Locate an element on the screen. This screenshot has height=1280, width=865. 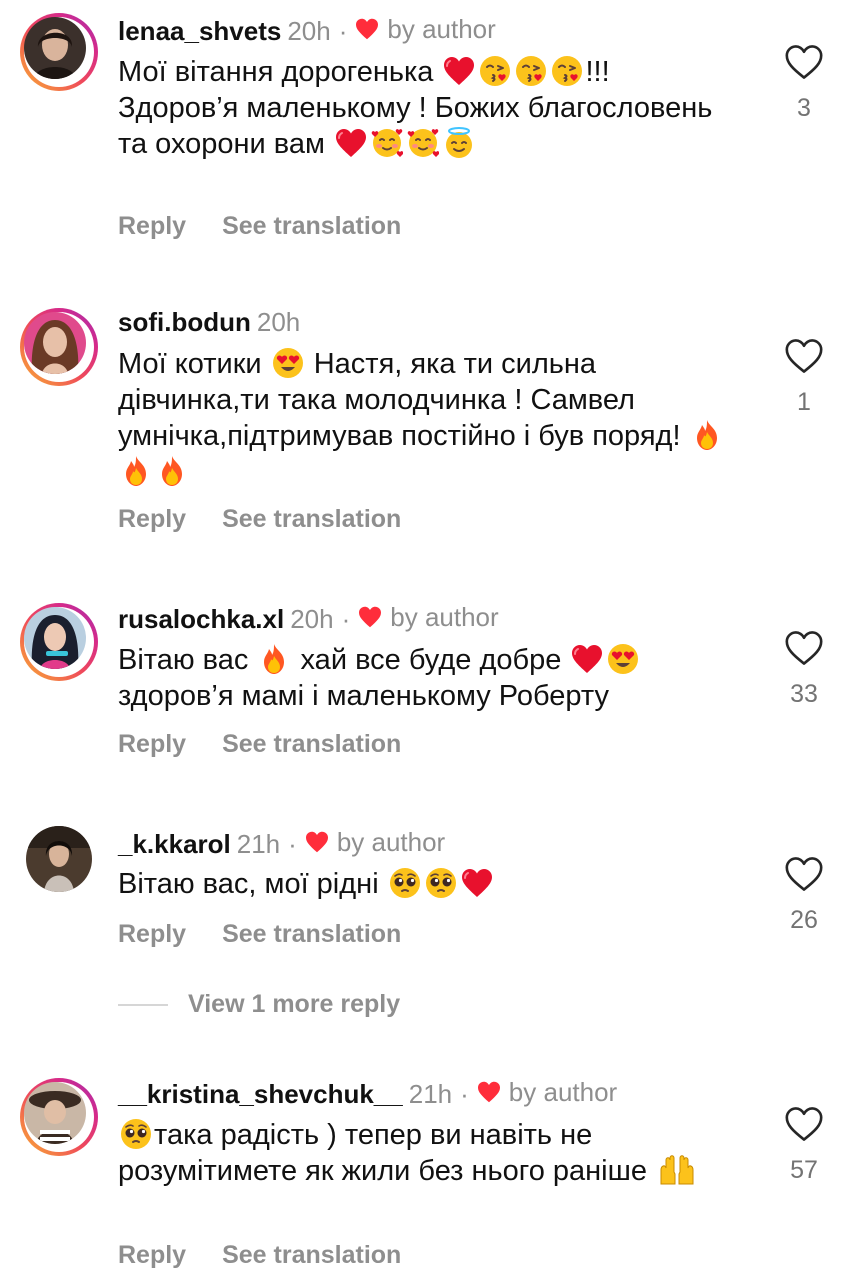
like-count: 1 is located at coordinates (804, 402).